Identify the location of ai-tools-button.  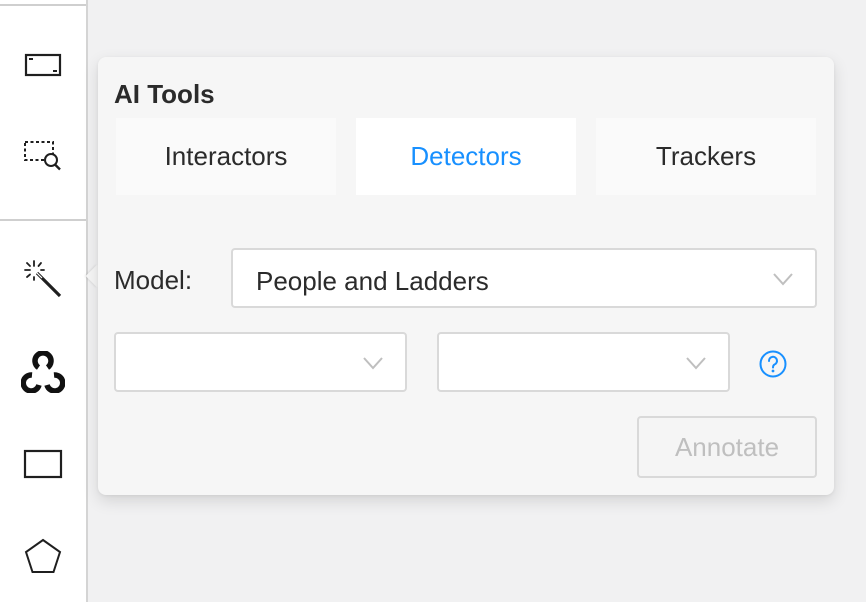
(43, 279).